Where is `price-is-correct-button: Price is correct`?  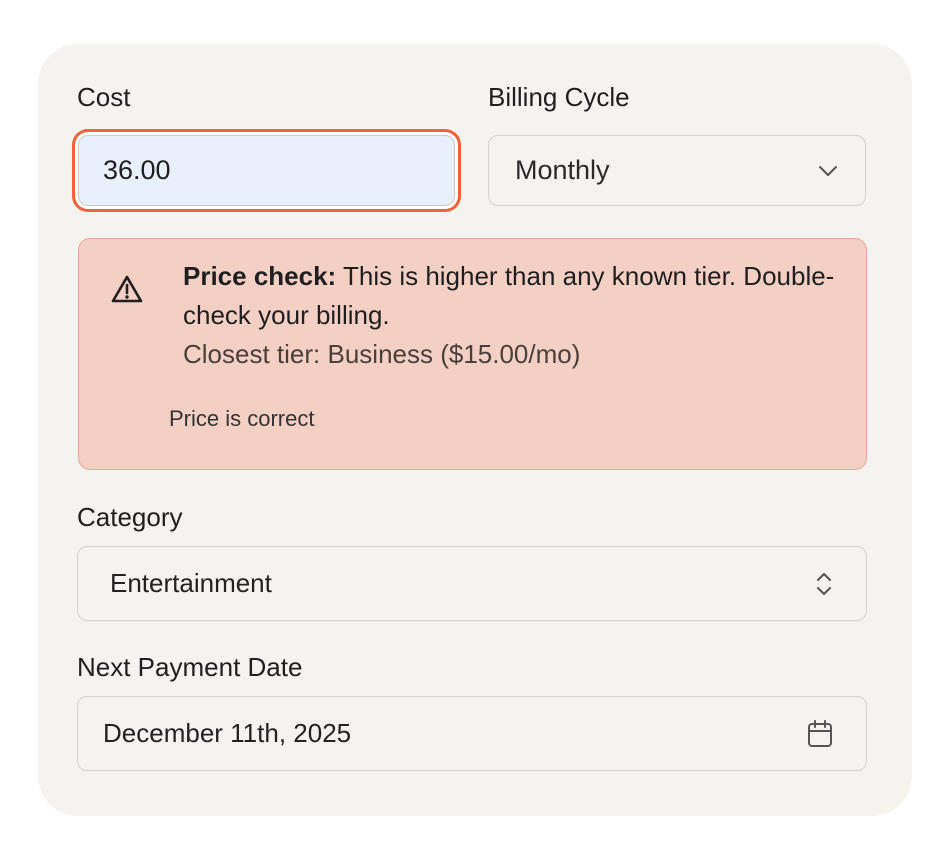
price-is-correct-button: Price is correct is located at coordinates (241, 419).